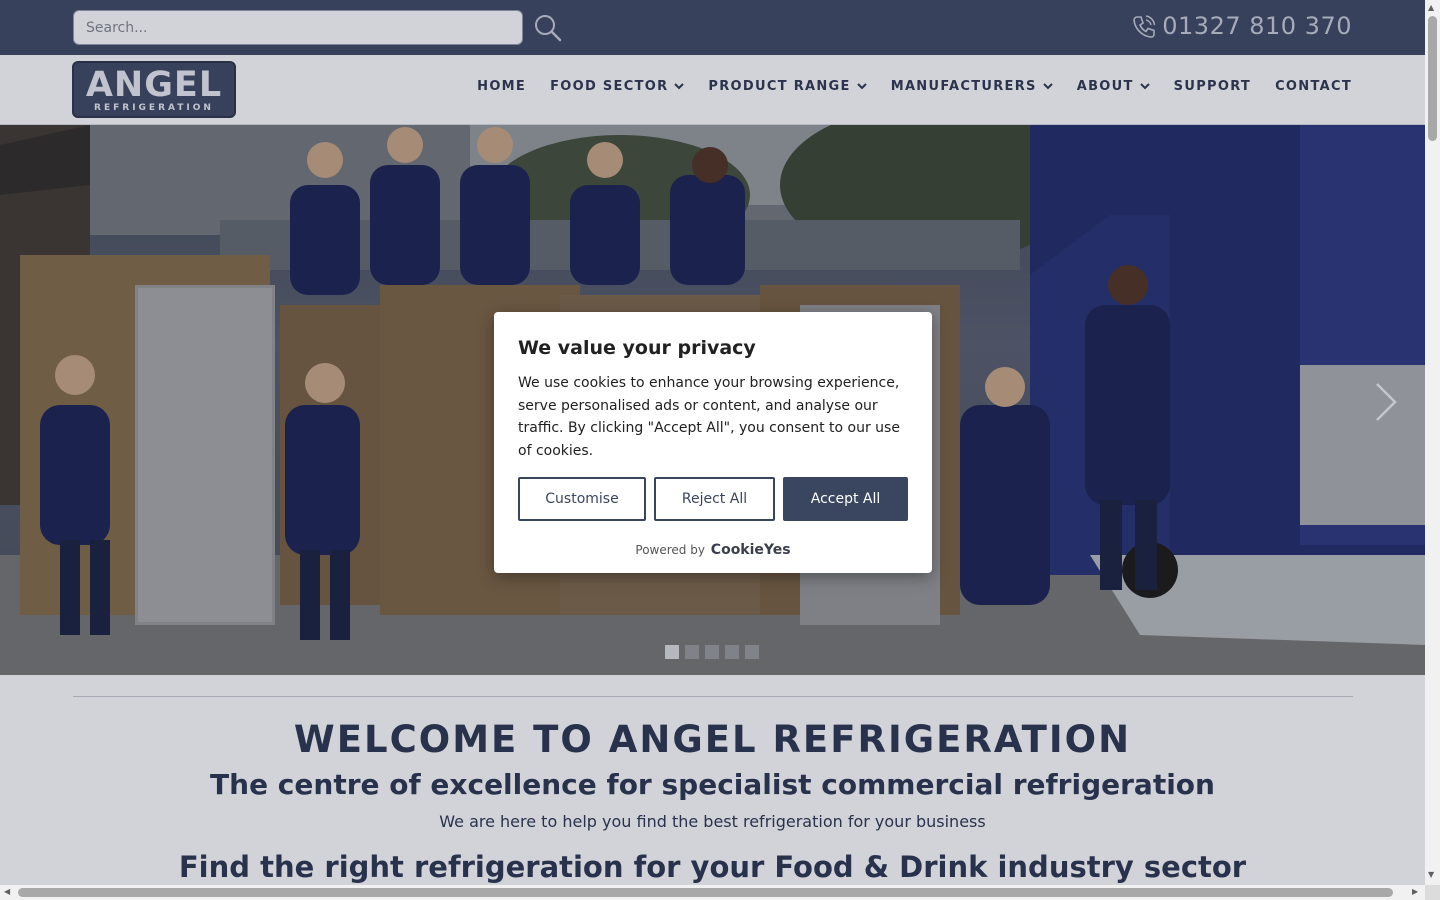 The image size is (1440, 900). Describe the element at coordinates (1432, 78) in the screenshot. I see `vertical-scroll-thumb` at that location.